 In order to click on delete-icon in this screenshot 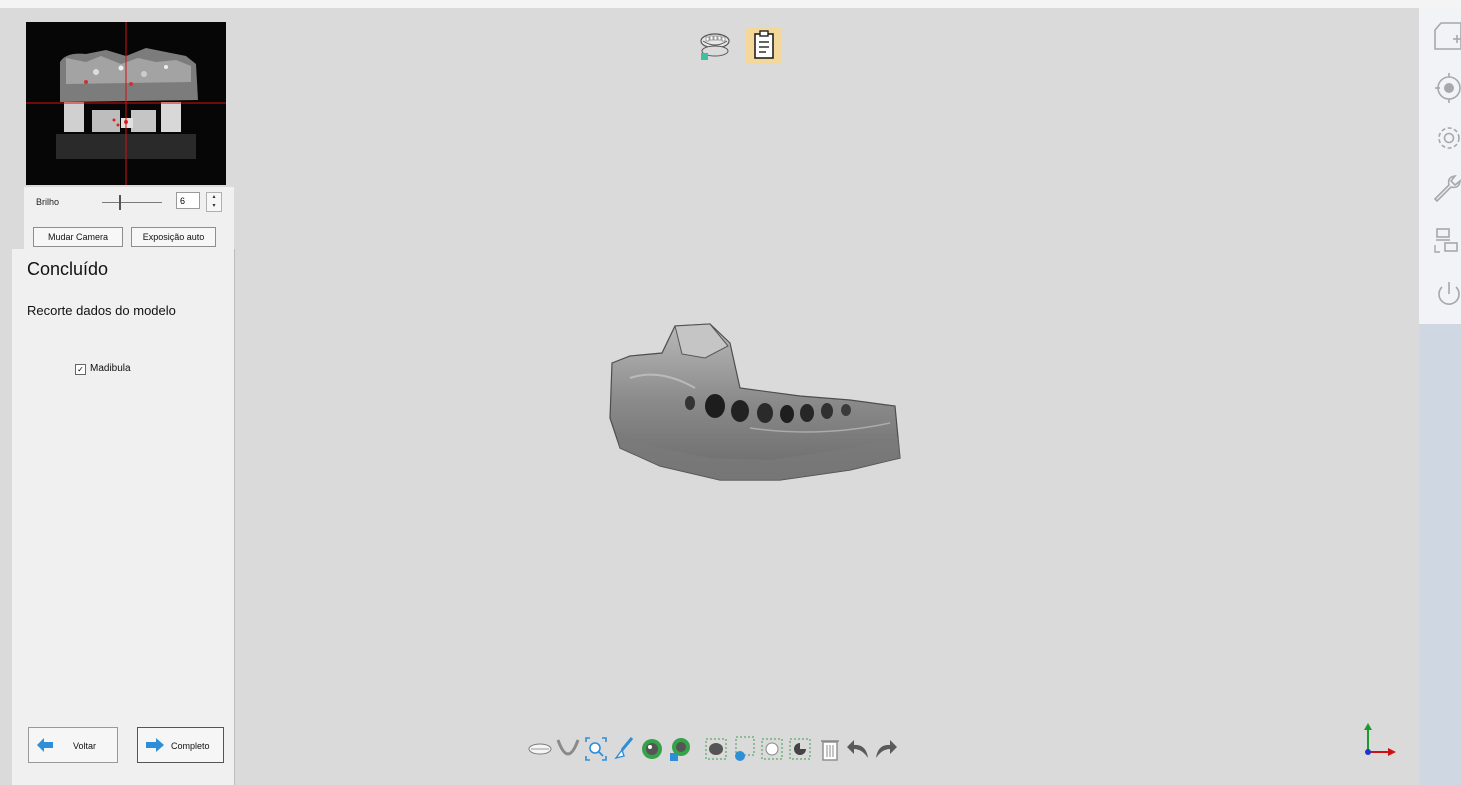, I will do `click(830, 749)`.